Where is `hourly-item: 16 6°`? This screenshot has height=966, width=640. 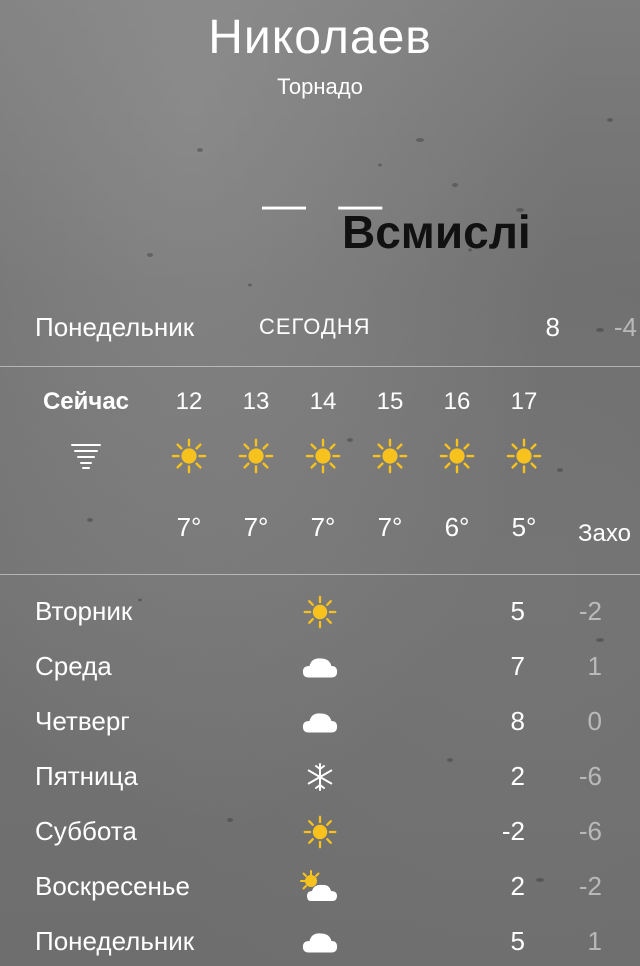
hourly-item: 16 6° is located at coordinates (457, 463).